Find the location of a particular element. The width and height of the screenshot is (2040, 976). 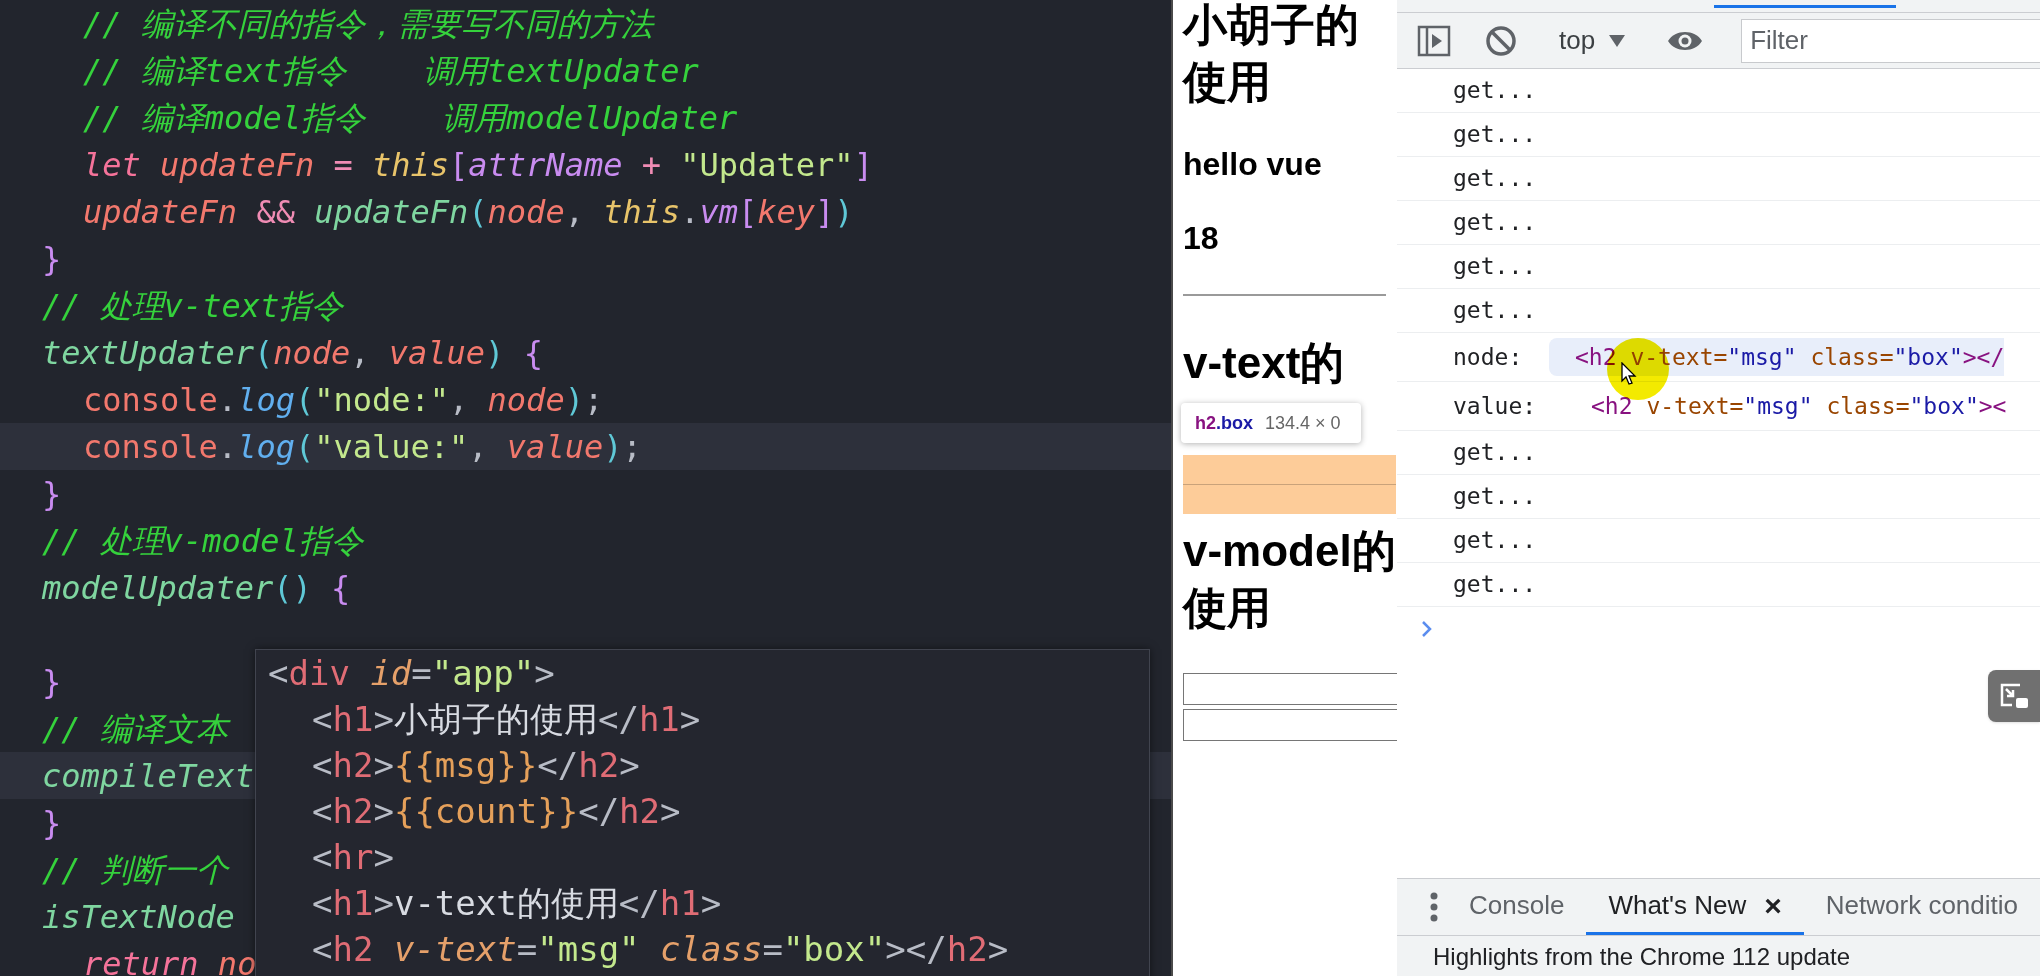

code-line: compileText is located at coordinates (148, 775).